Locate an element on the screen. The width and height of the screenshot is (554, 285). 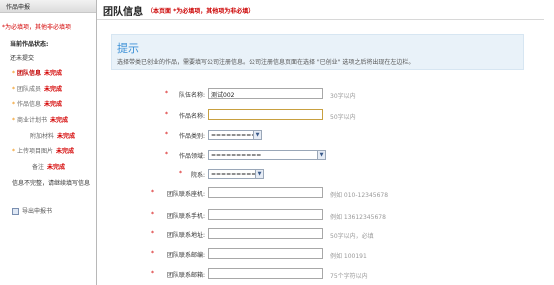
work-field-label: 作品领域: is located at coordinates (191, 156).